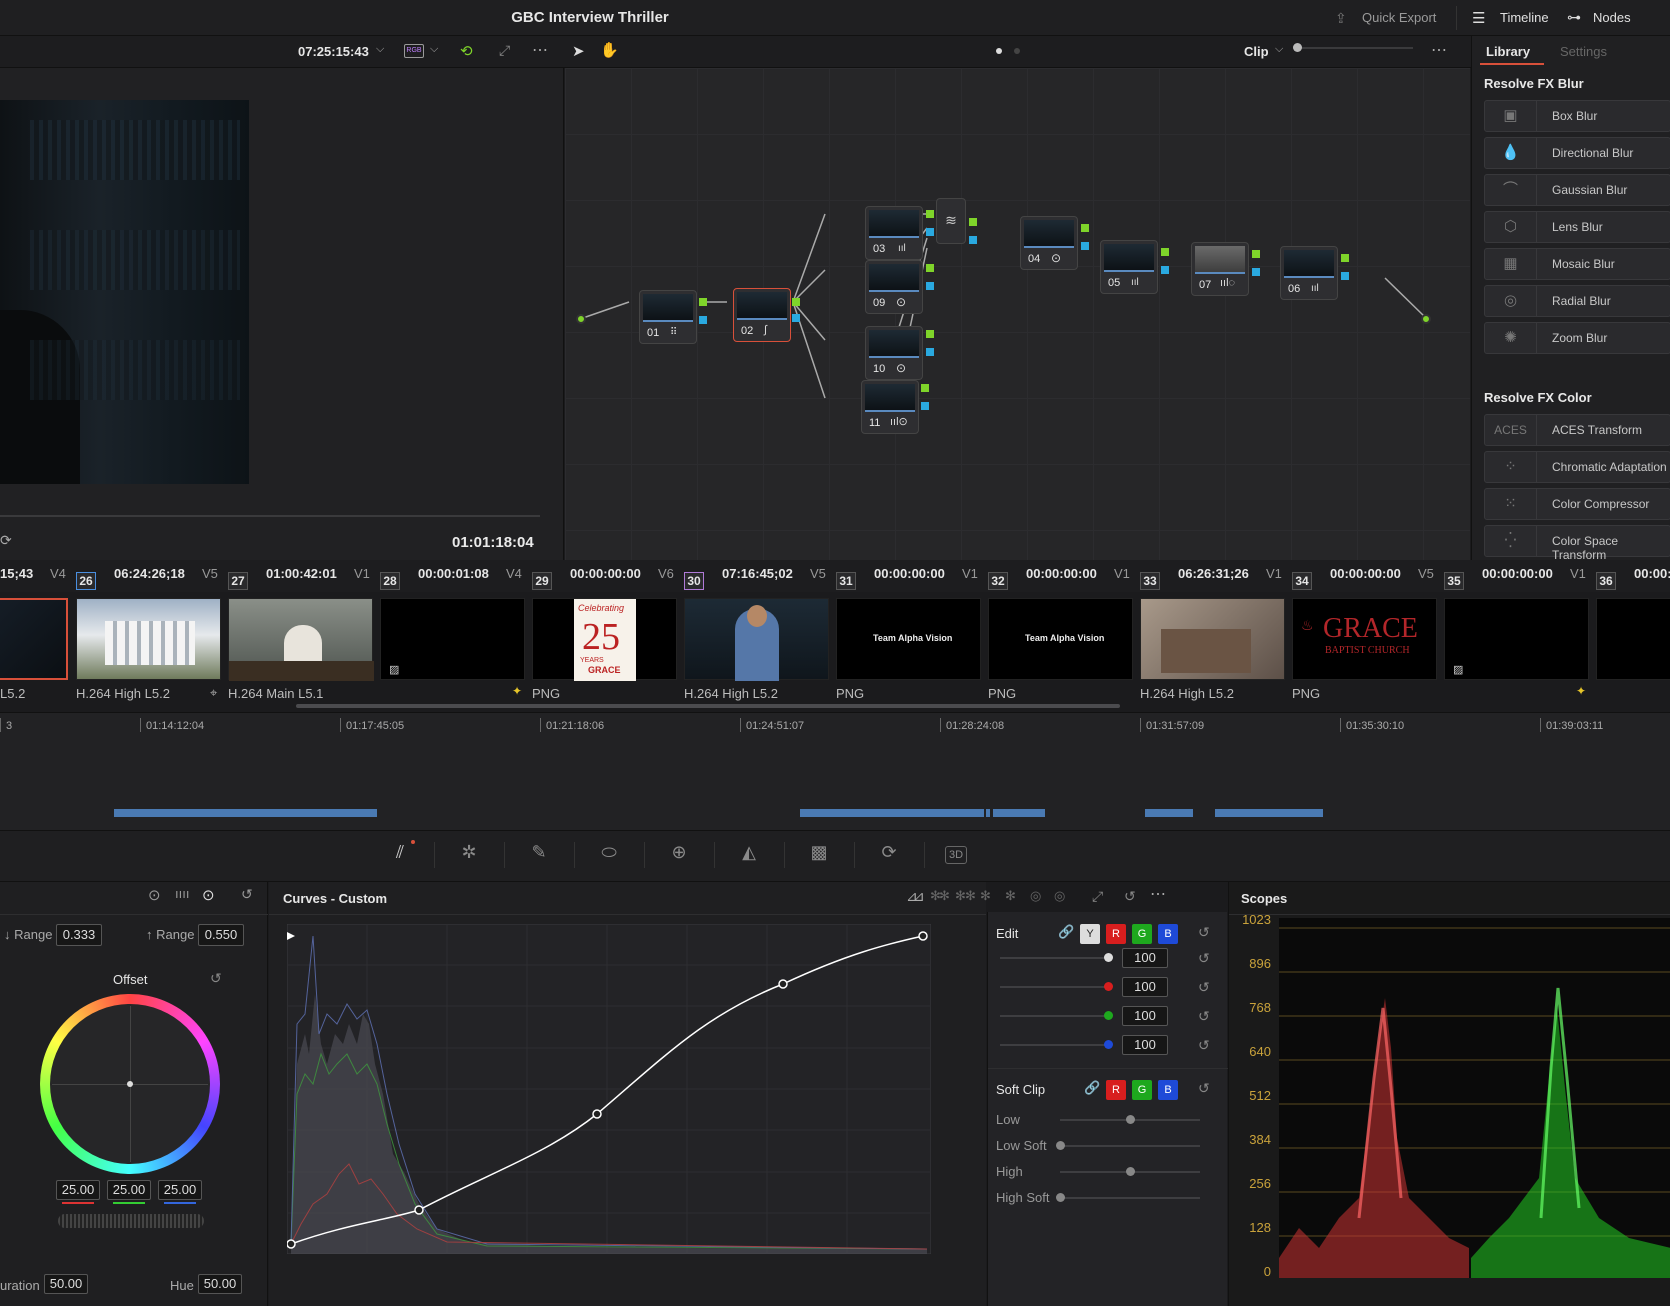  I want to click on bars-mode-icon: ıııı, so click(182, 893).